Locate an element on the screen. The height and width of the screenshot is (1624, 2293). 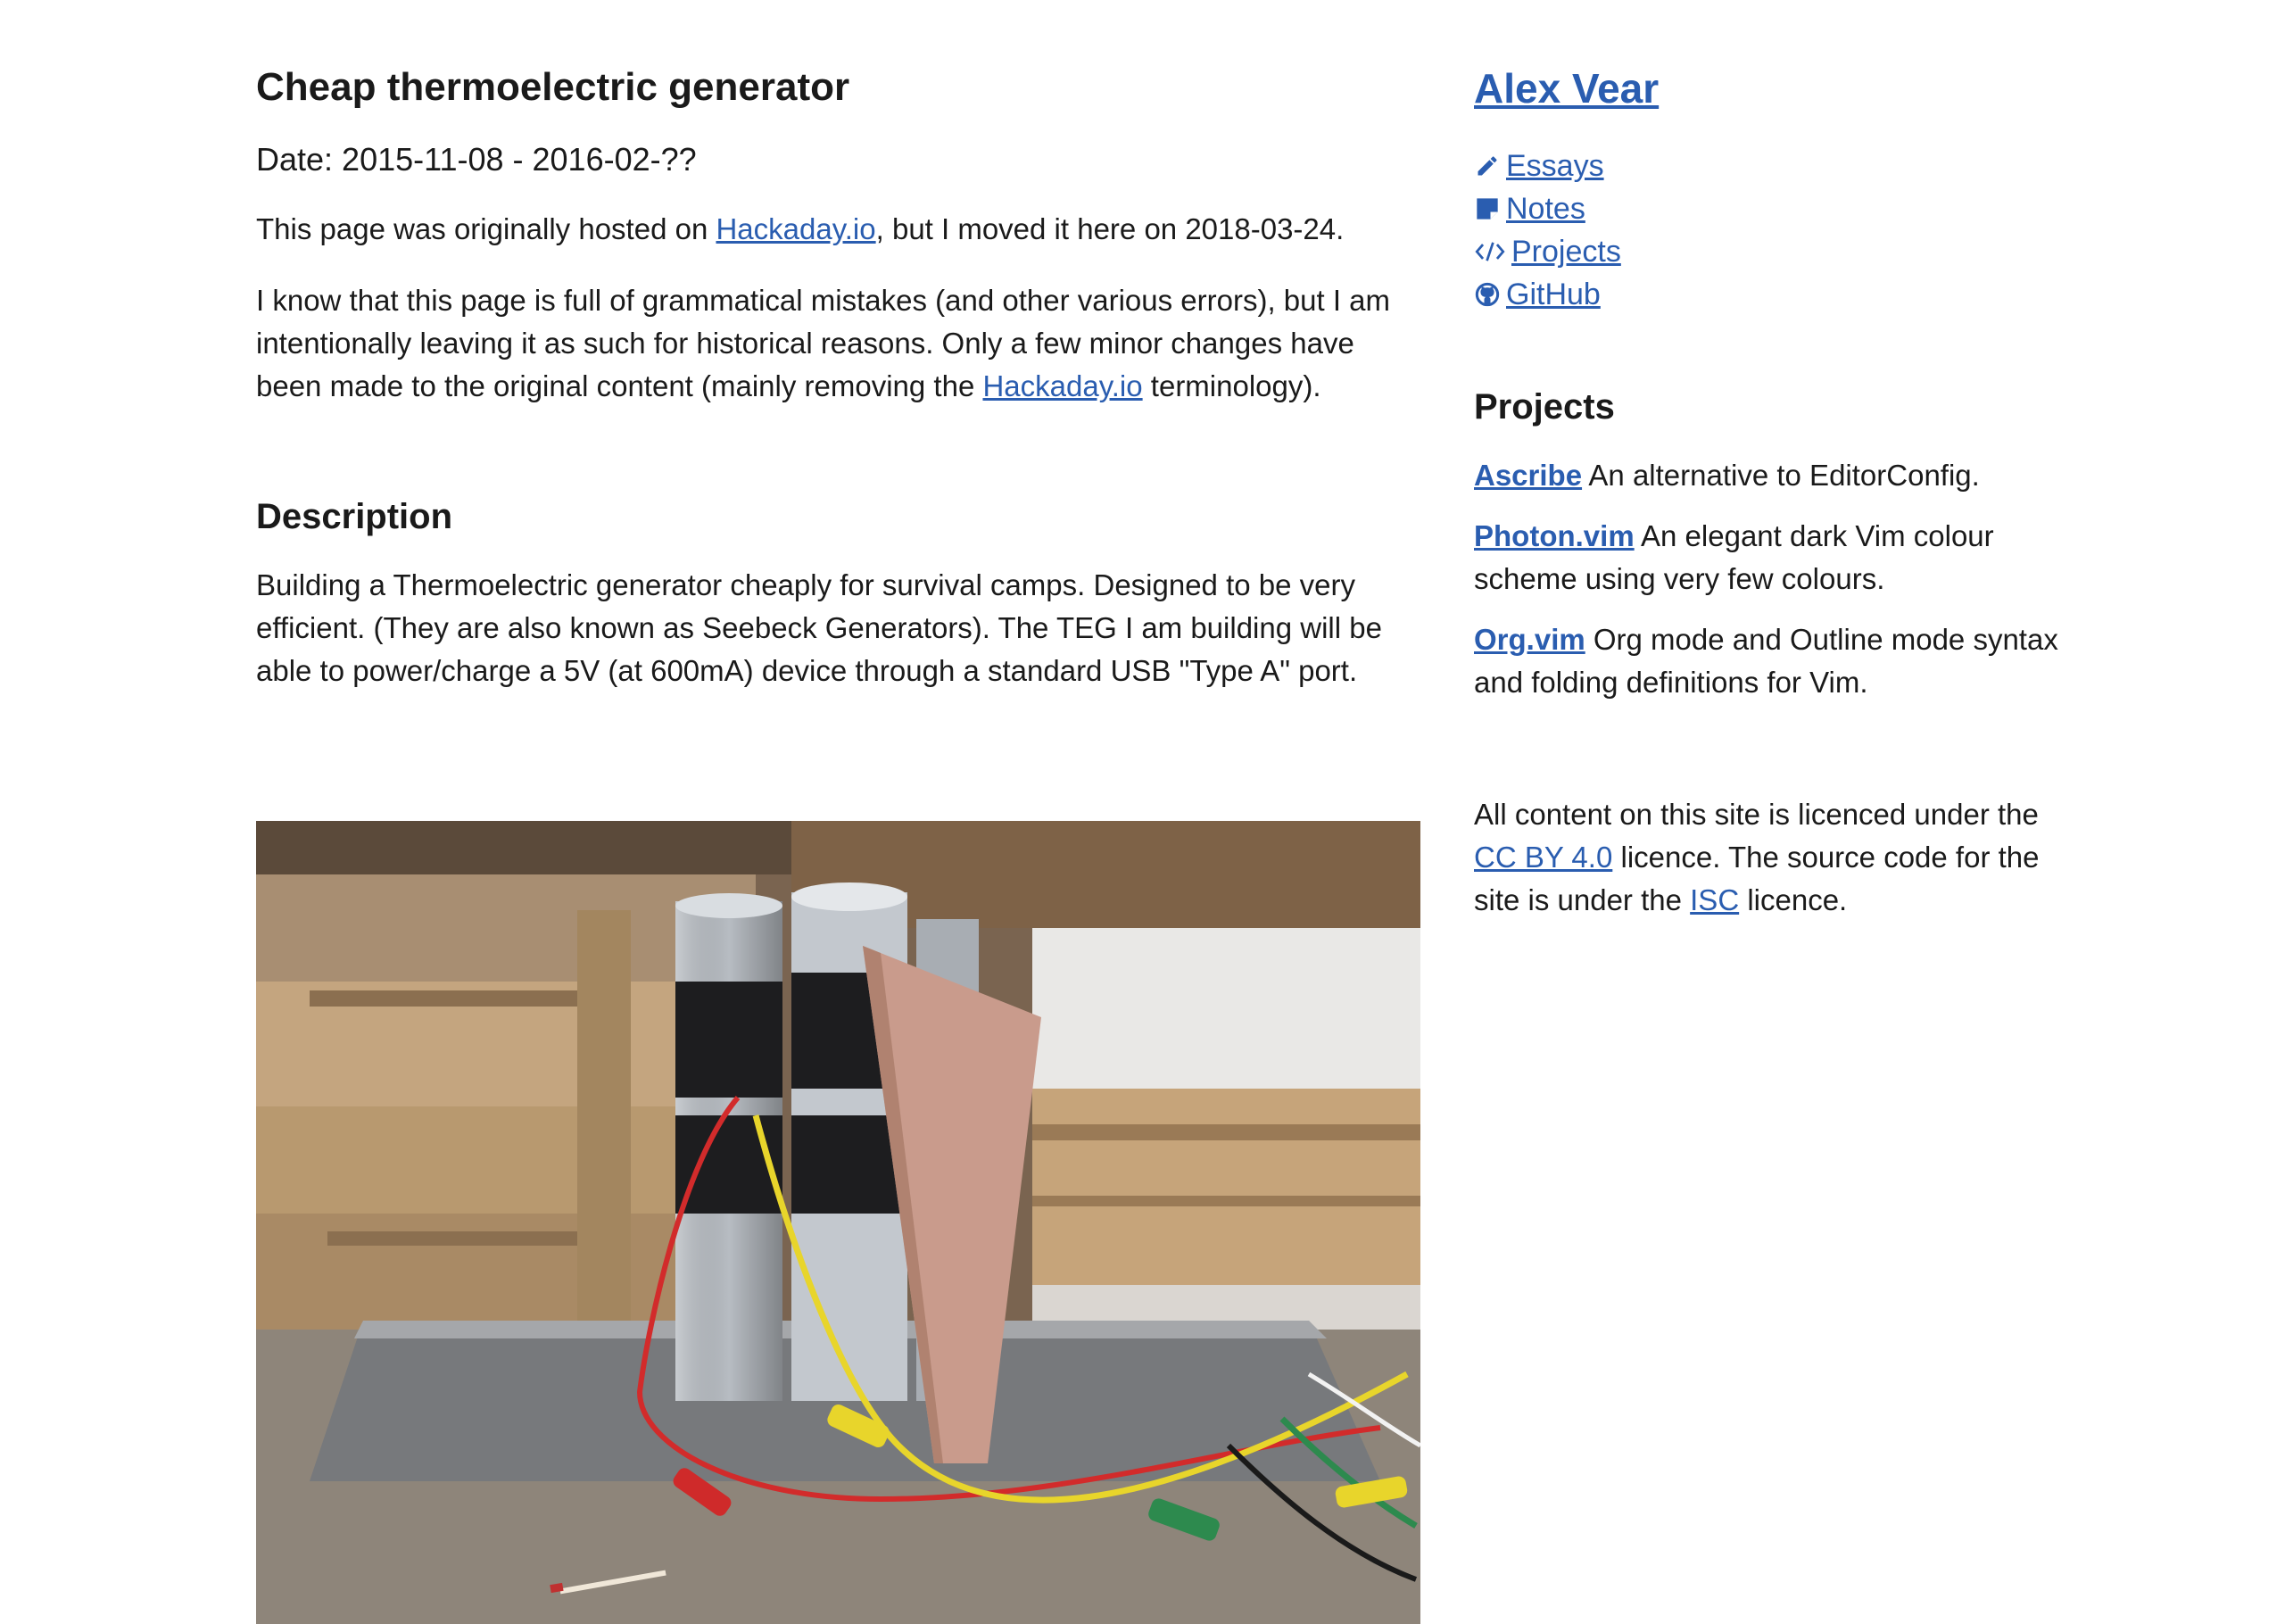
nav-item-github: GitHub is located at coordinates (1778, 294).